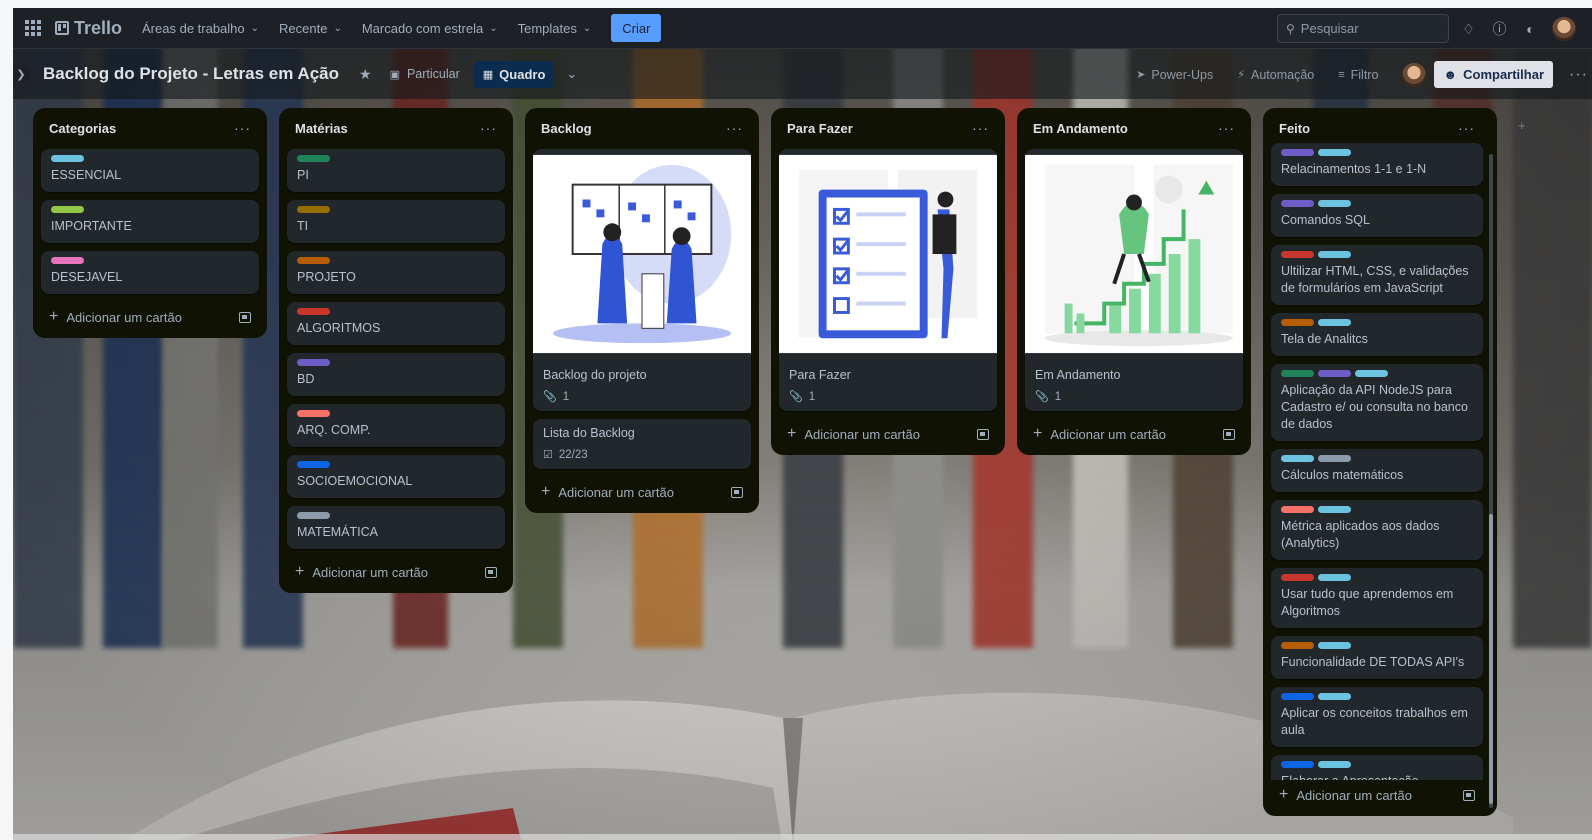 The image size is (1592, 840). Describe the element at coordinates (1174, 75) in the screenshot. I see `powerups-button: ➤ Power-Ups` at that location.